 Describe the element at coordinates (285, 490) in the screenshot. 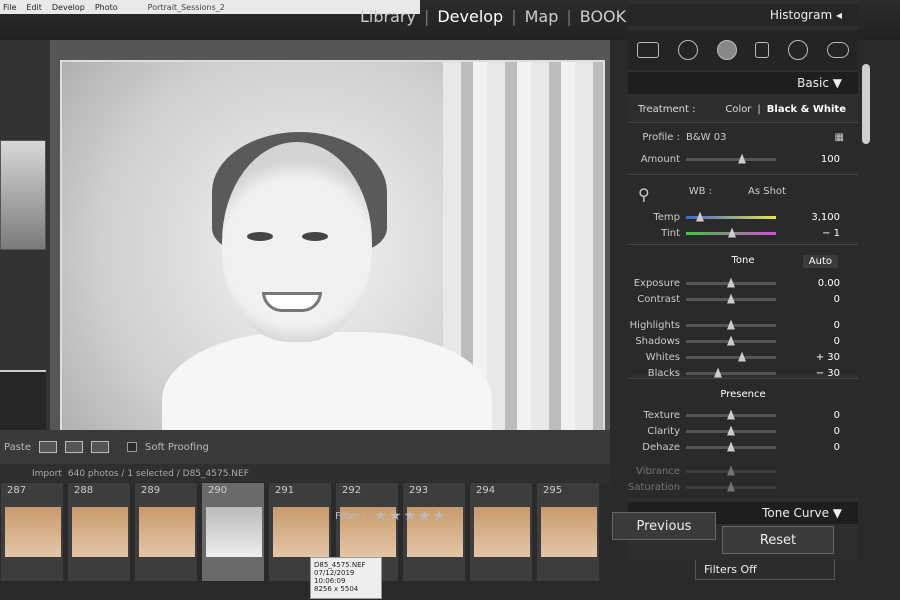

I see `cell-number: 291` at that location.